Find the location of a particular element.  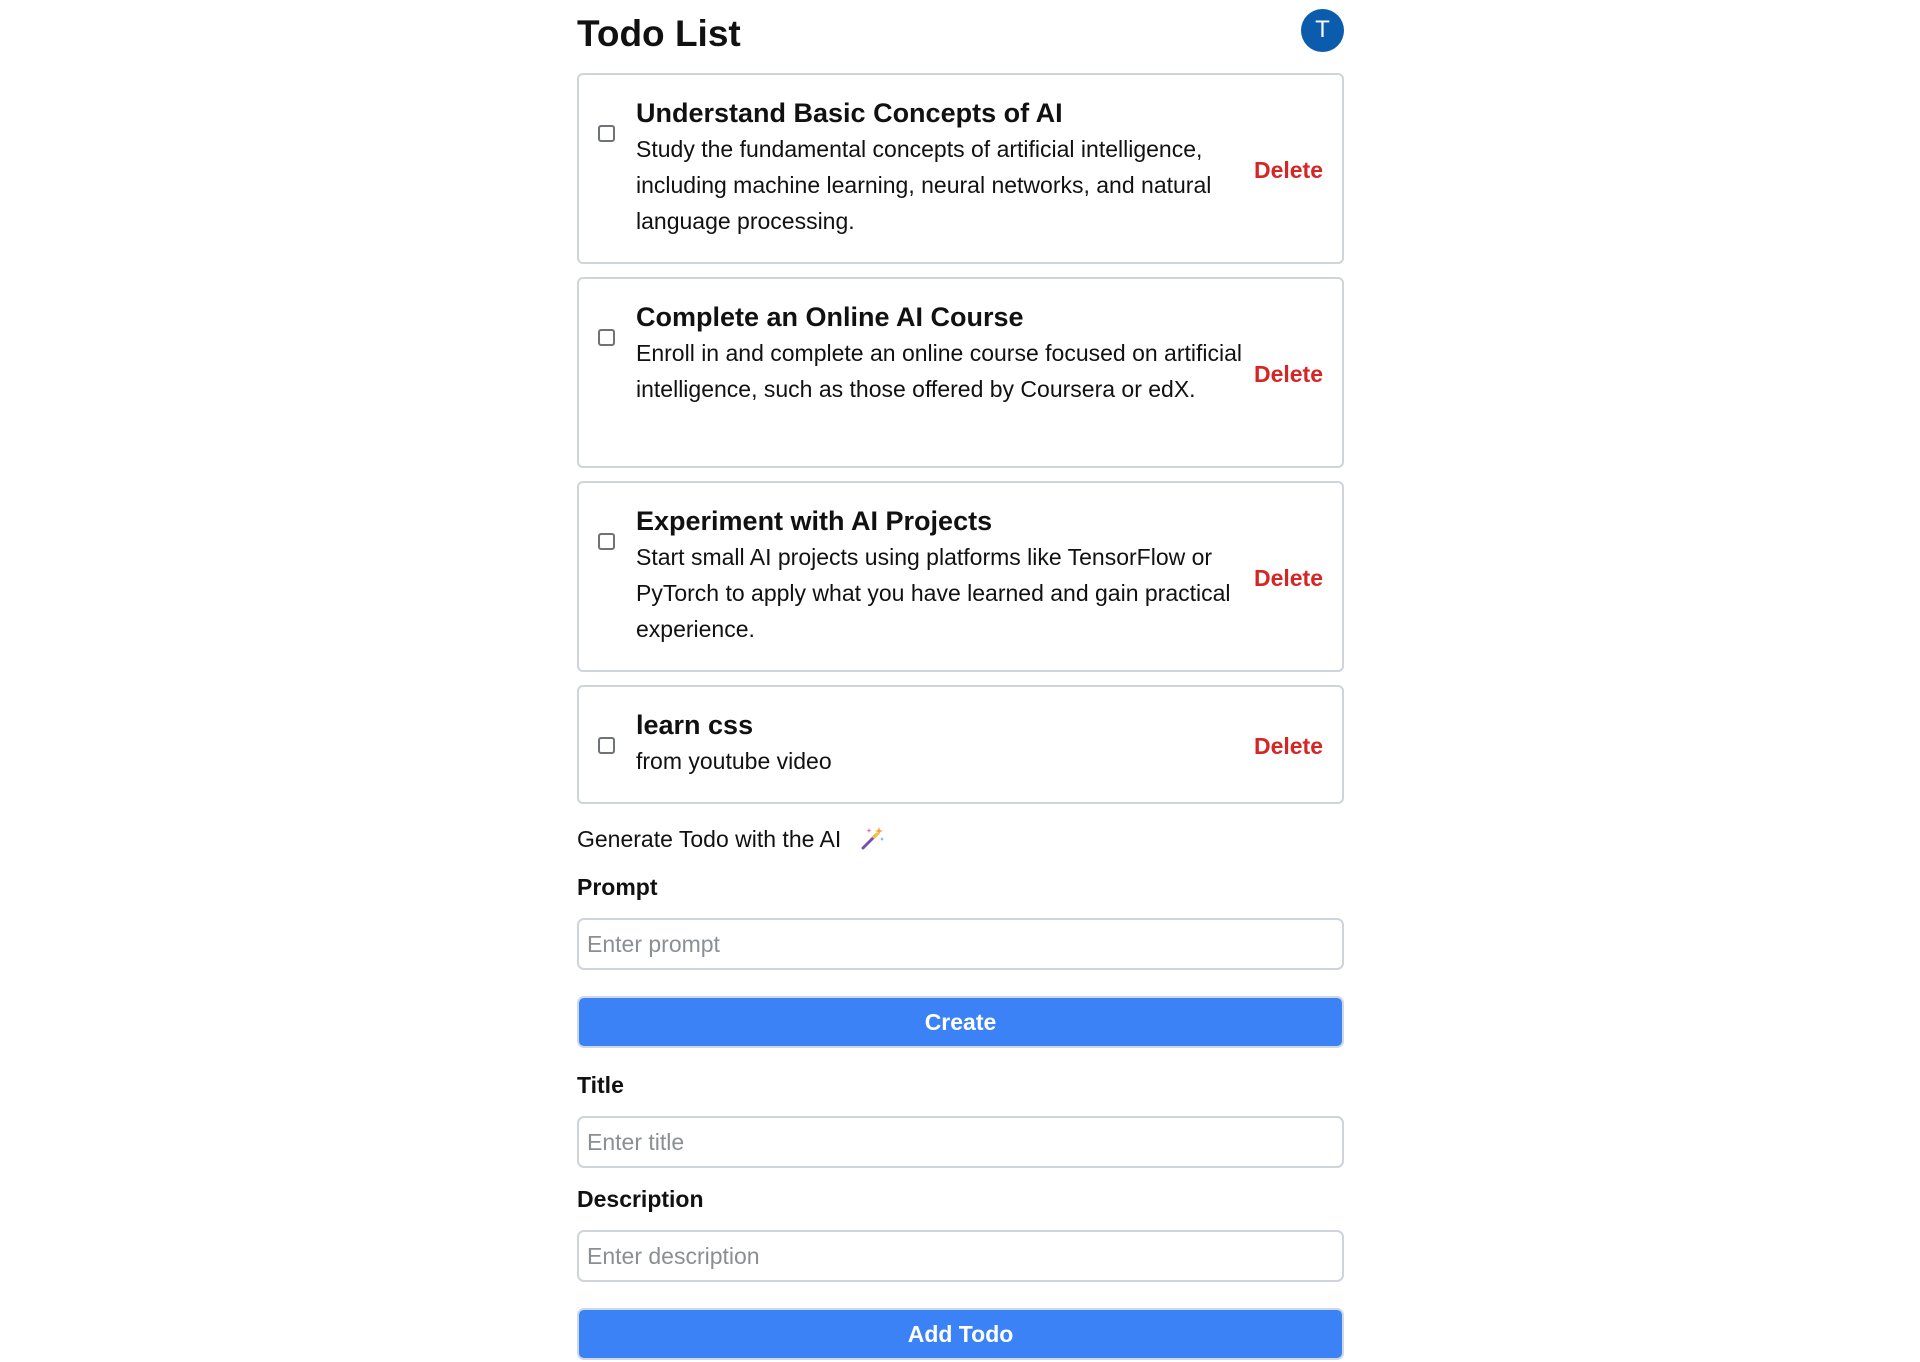

todo-description: from youtube video is located at coordinates (734, 761).